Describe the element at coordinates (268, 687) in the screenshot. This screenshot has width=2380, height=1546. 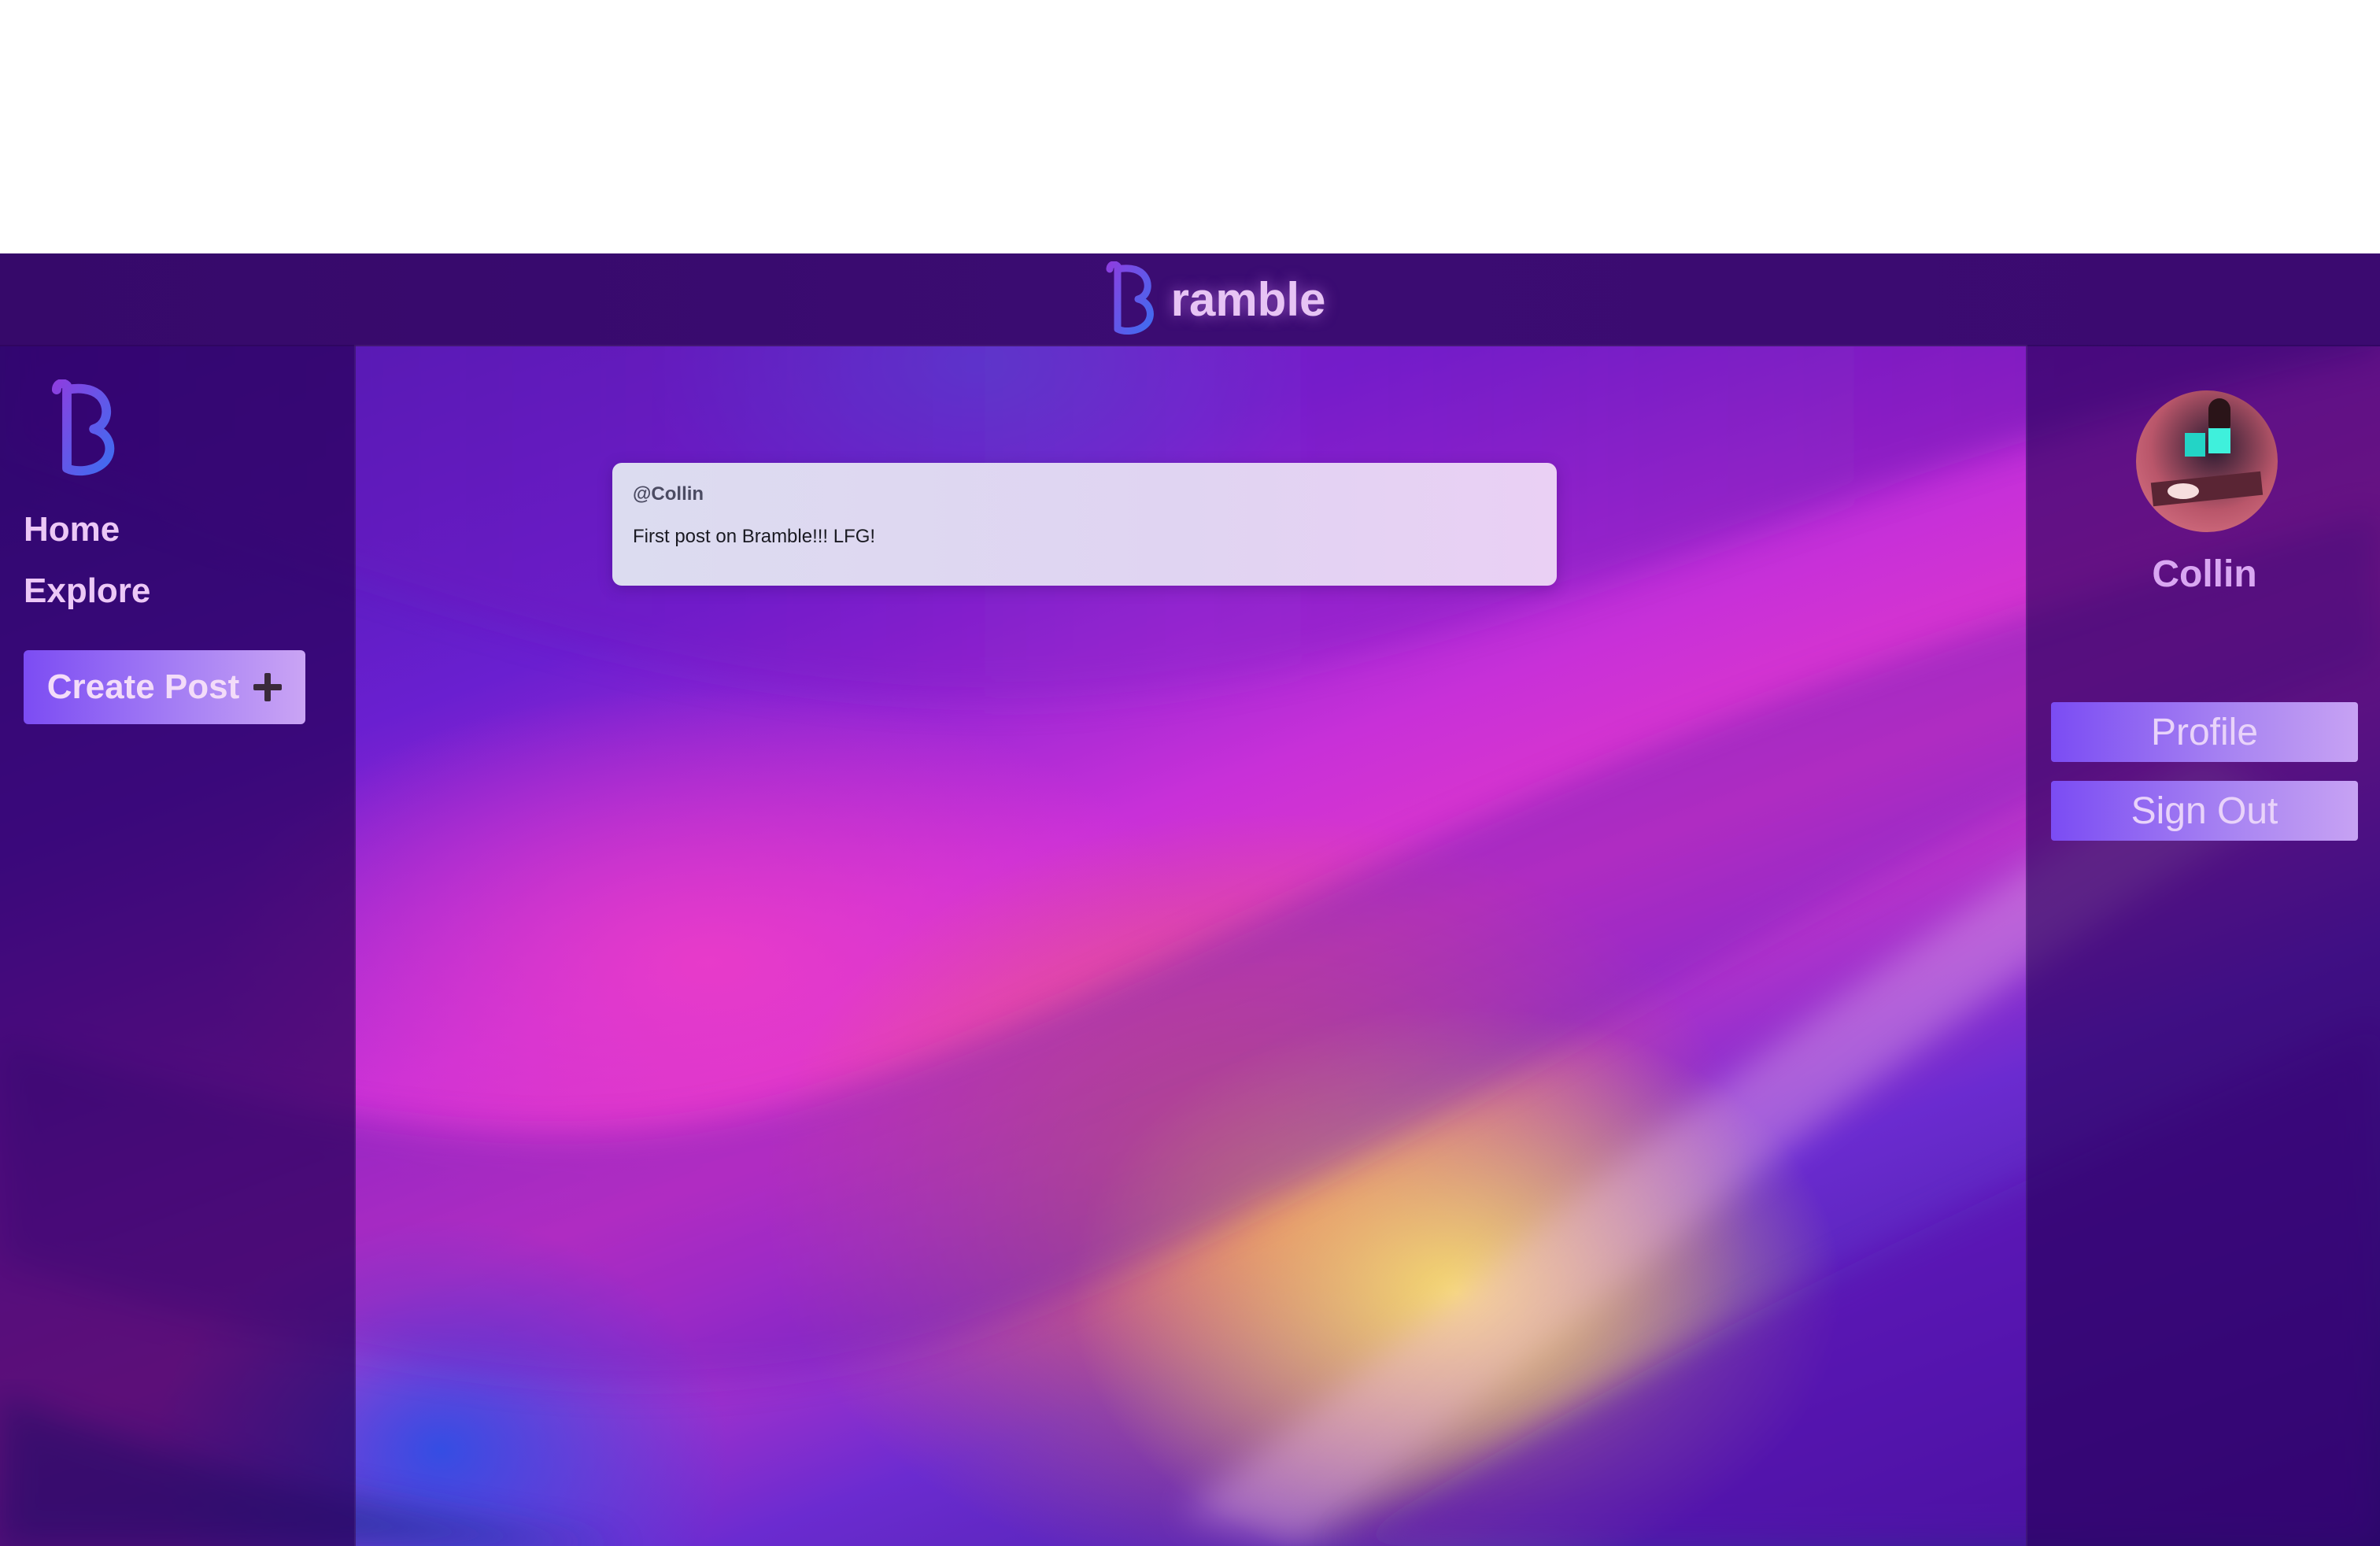
I see `plus-icon` at that location.